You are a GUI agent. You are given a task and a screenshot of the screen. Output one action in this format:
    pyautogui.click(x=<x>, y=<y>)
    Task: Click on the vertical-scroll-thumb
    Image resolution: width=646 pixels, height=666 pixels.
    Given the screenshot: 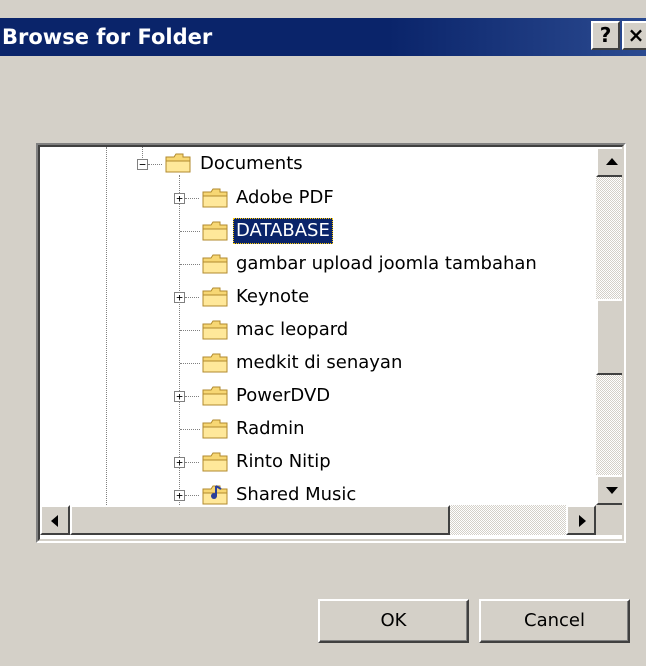 What is the action you would take?
    pyautogui.click(x=609, y=337)
    